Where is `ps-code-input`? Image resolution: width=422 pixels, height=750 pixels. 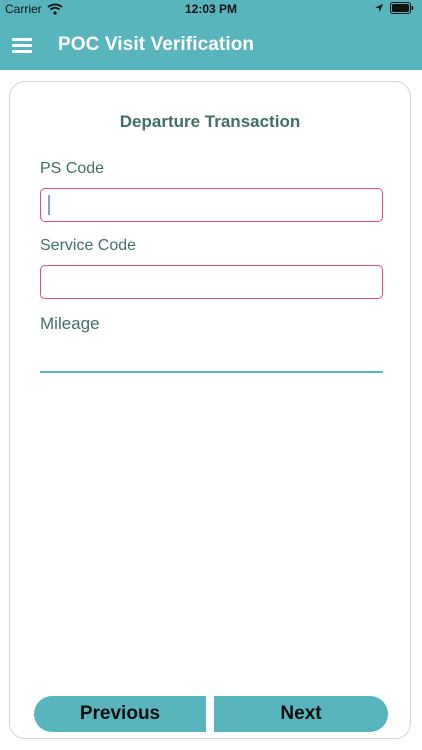
ps-code-input is located at coordinates (211, 205).